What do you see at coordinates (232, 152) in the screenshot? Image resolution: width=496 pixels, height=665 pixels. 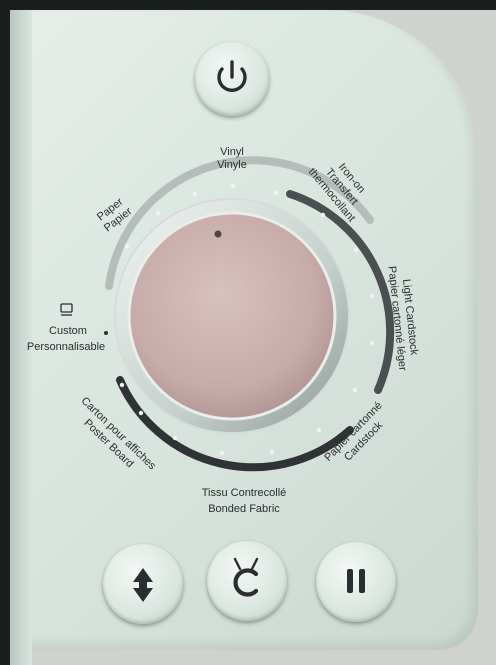 I see `label-vinyl: Vinyl` at bounding box center [232, 152].